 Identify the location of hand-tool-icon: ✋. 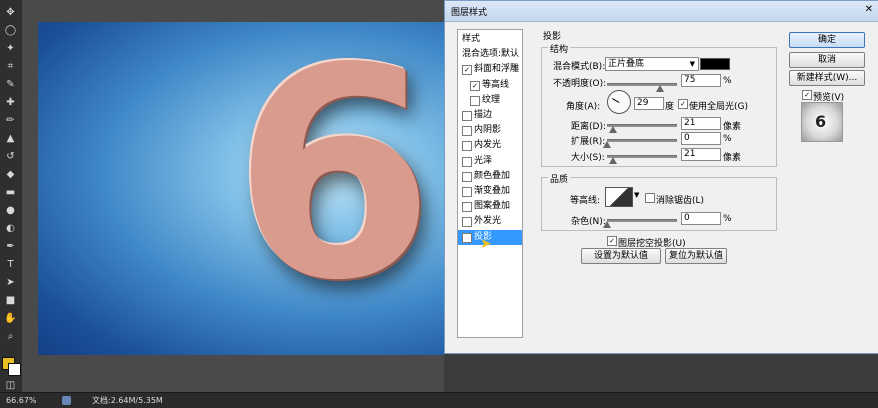
(10, 318).